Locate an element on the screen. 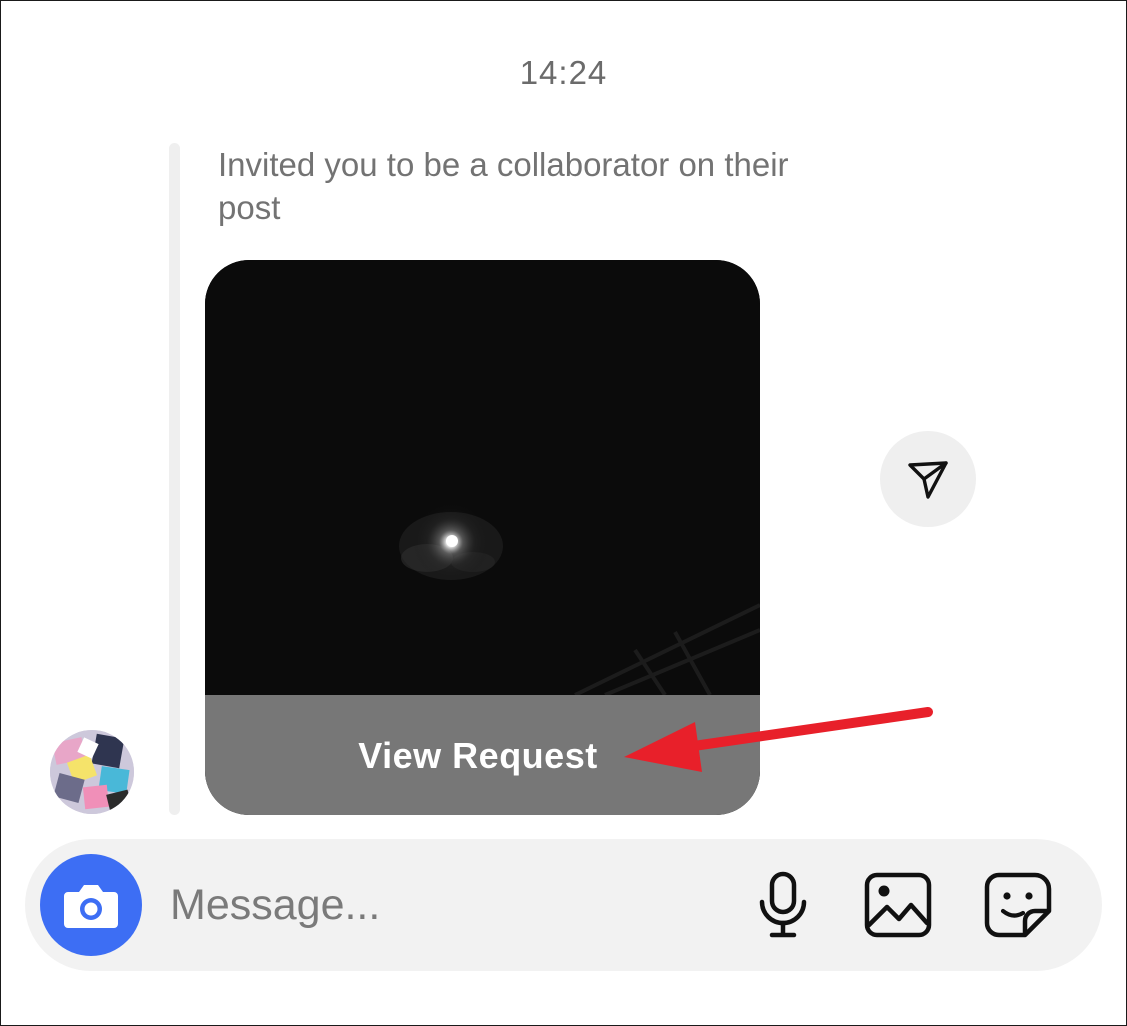 This screenshot has height=1026, width=1127. camera-icon is located at coordinates (91, 906).